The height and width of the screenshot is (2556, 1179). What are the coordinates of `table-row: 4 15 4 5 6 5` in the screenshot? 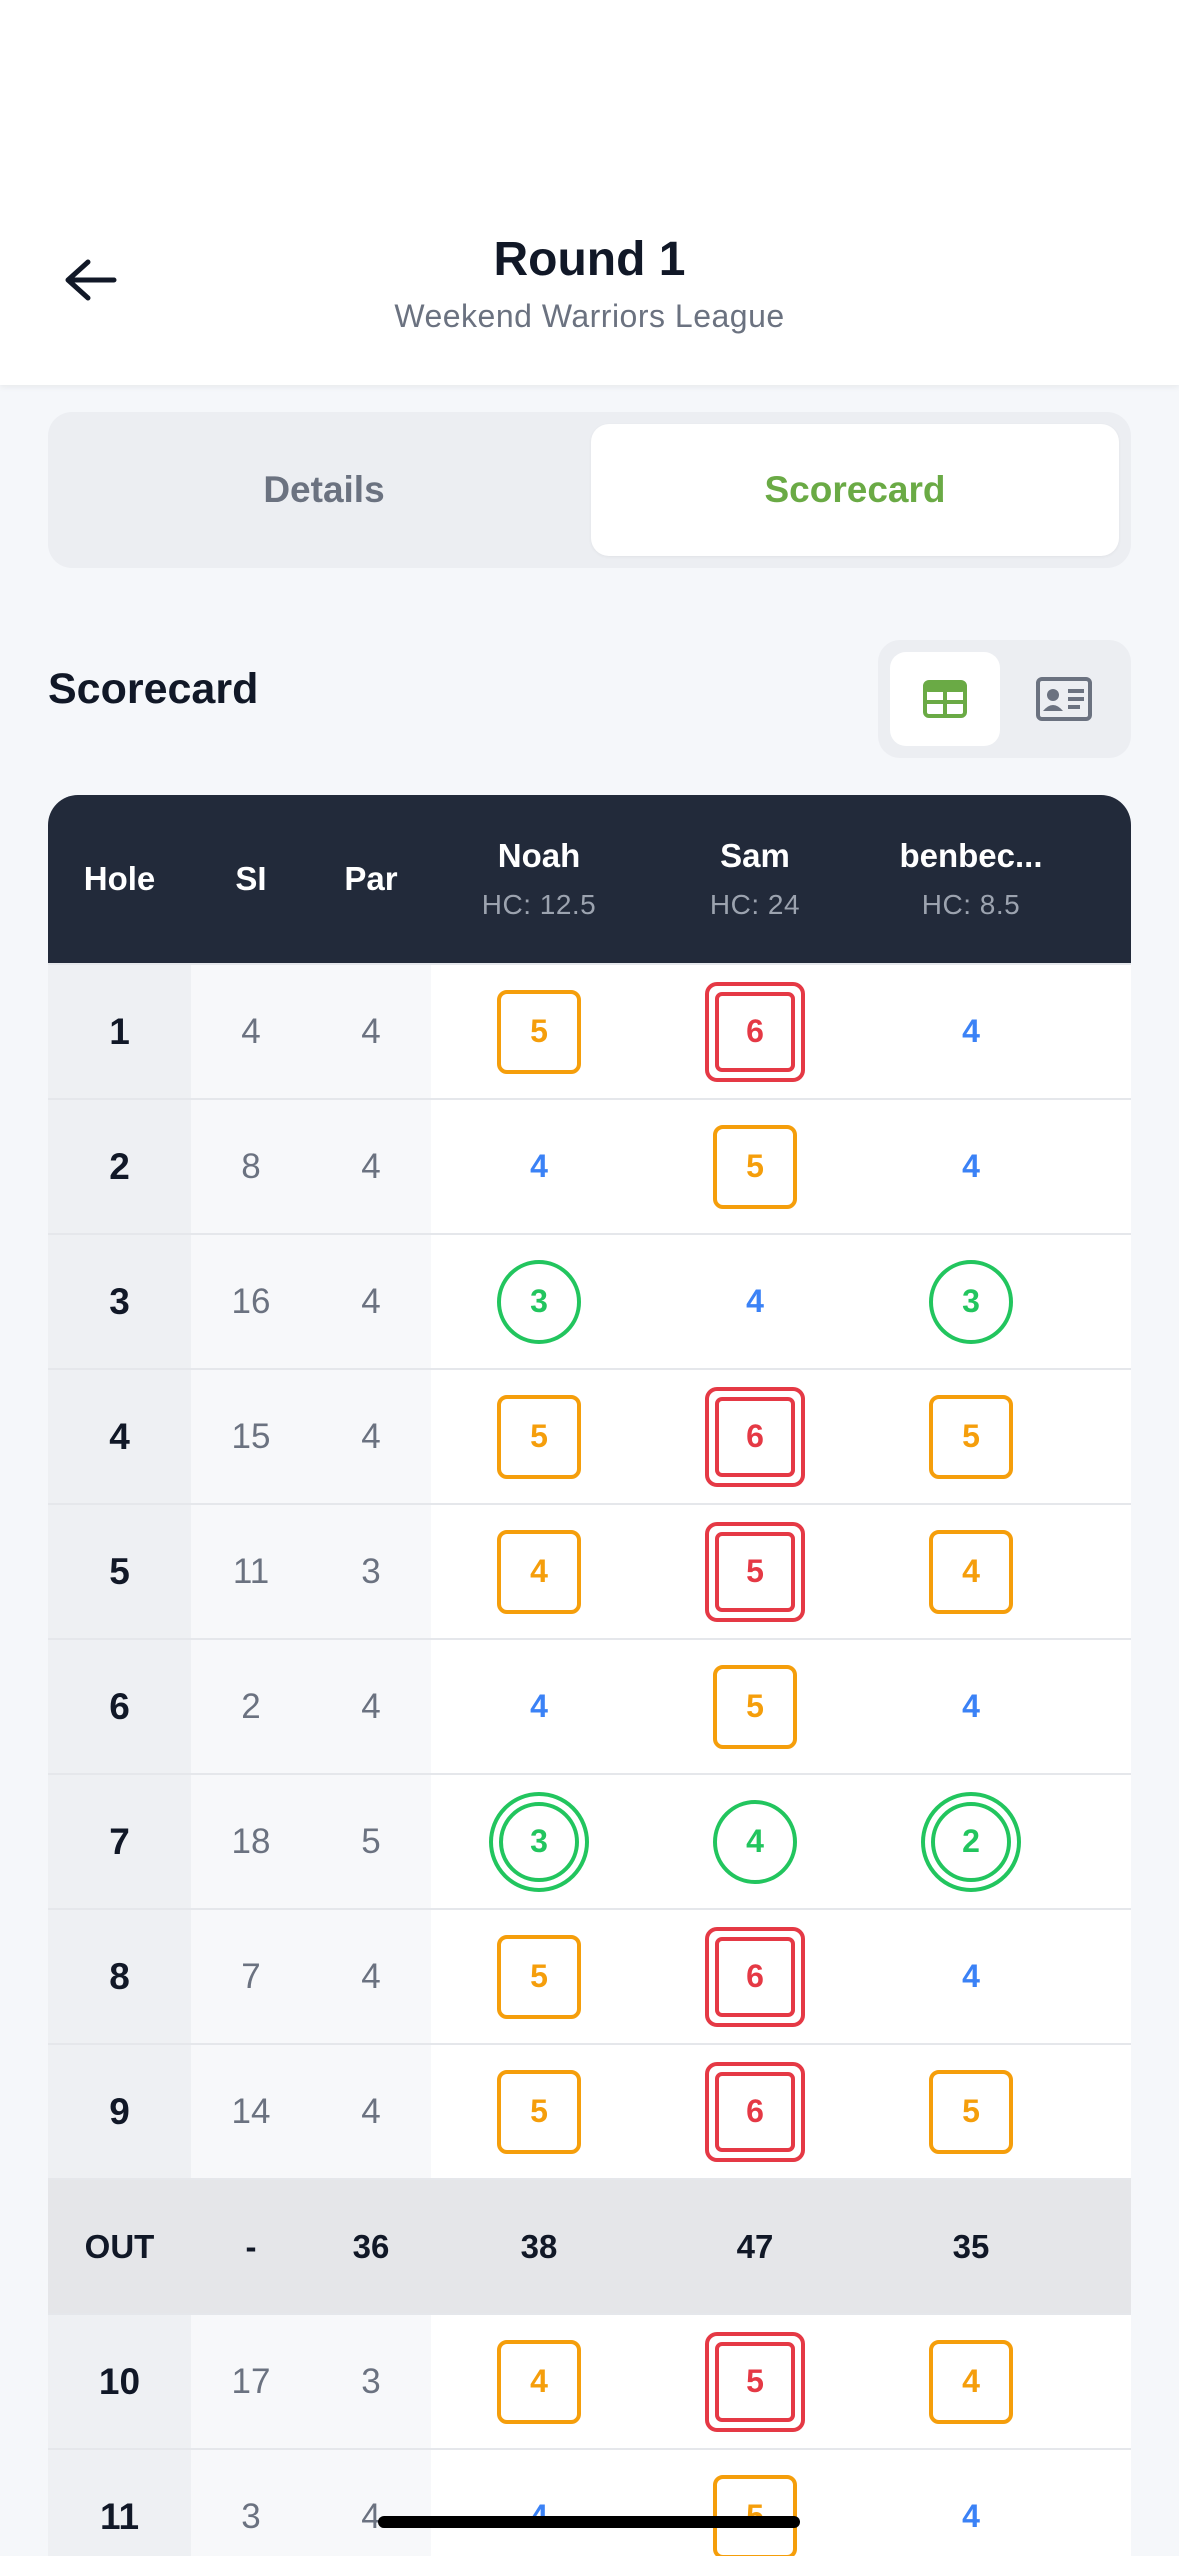 It's located at (589, 1435).